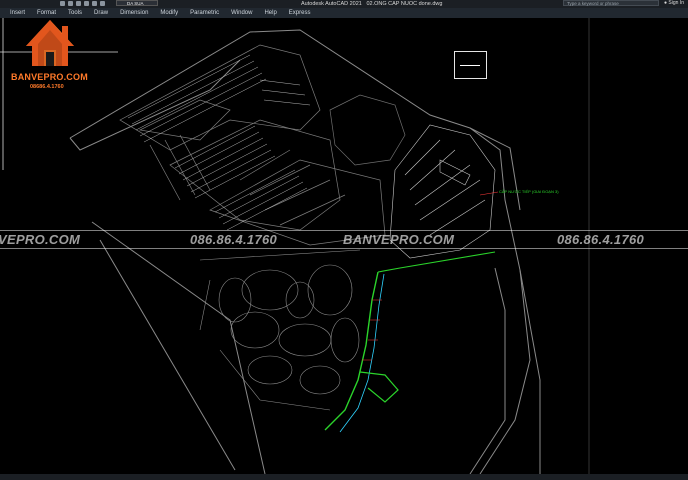 Image resolution: width=688 pixels, height=480 pixels. Describe the element at coordinates (529, 191) in the screenshot. I see `pipe-annotation: CẤP NƯỚC TIẾP (GIAI ĐOẠN 3)` at that location.